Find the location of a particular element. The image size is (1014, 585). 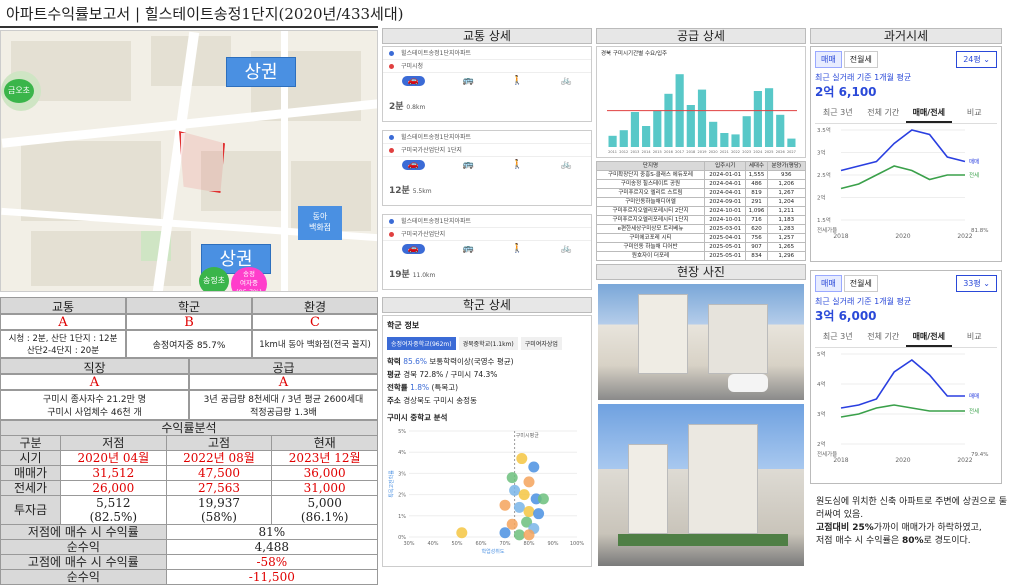

invest-now: 5,000 (86.1%) is located at coordinates (324, 510).